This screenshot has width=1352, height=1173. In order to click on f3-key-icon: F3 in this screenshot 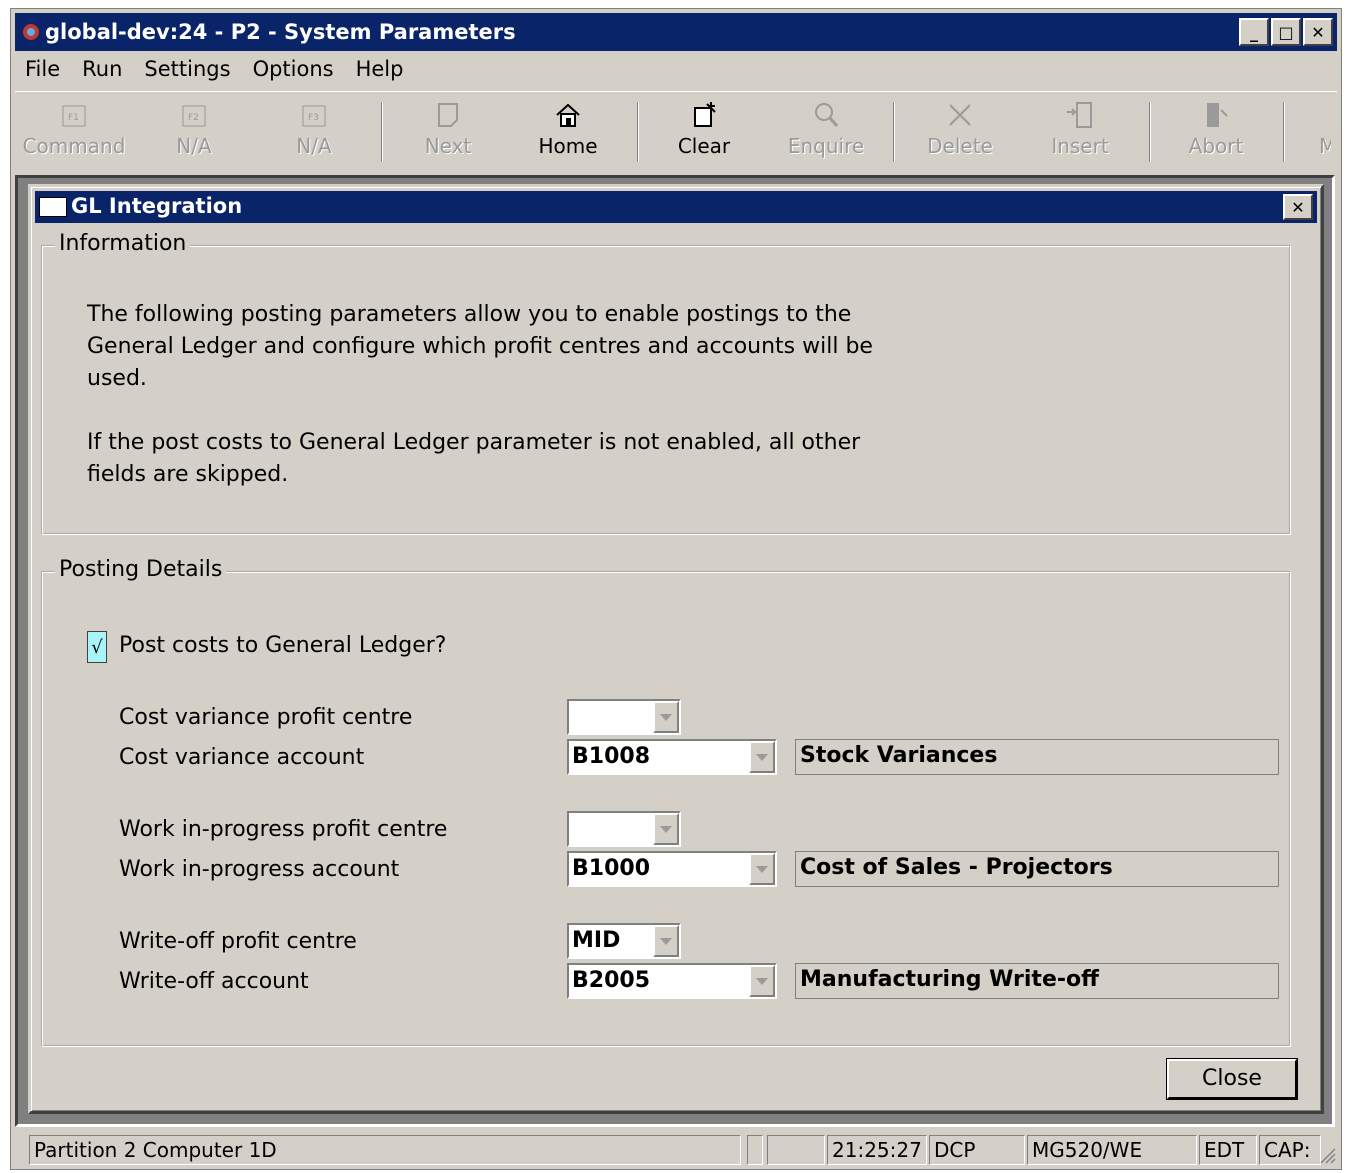, I will do `click(314, 116)`.